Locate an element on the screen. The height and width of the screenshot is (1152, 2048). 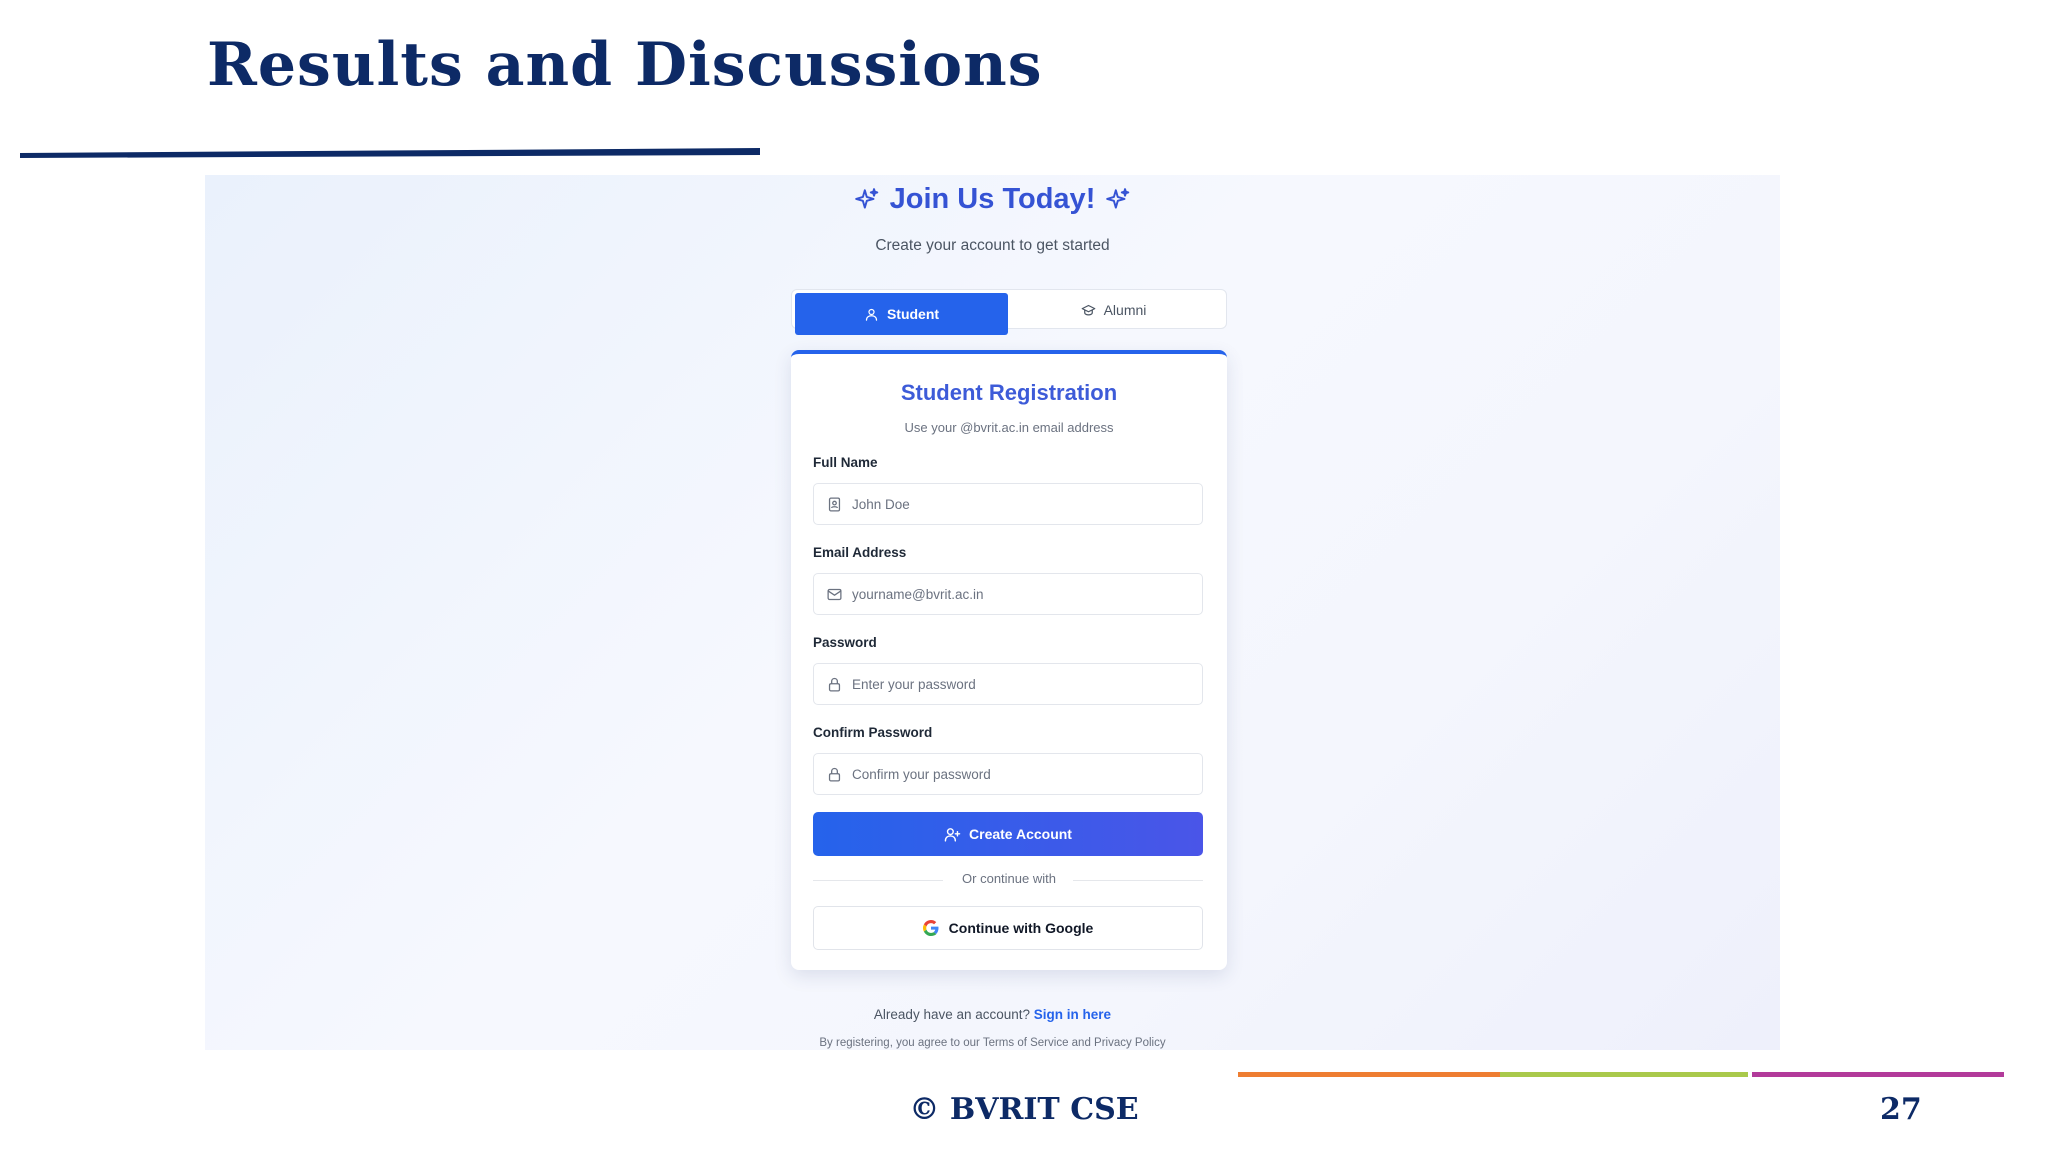
page-number: 27 is located at coordinates (1901, 1109).